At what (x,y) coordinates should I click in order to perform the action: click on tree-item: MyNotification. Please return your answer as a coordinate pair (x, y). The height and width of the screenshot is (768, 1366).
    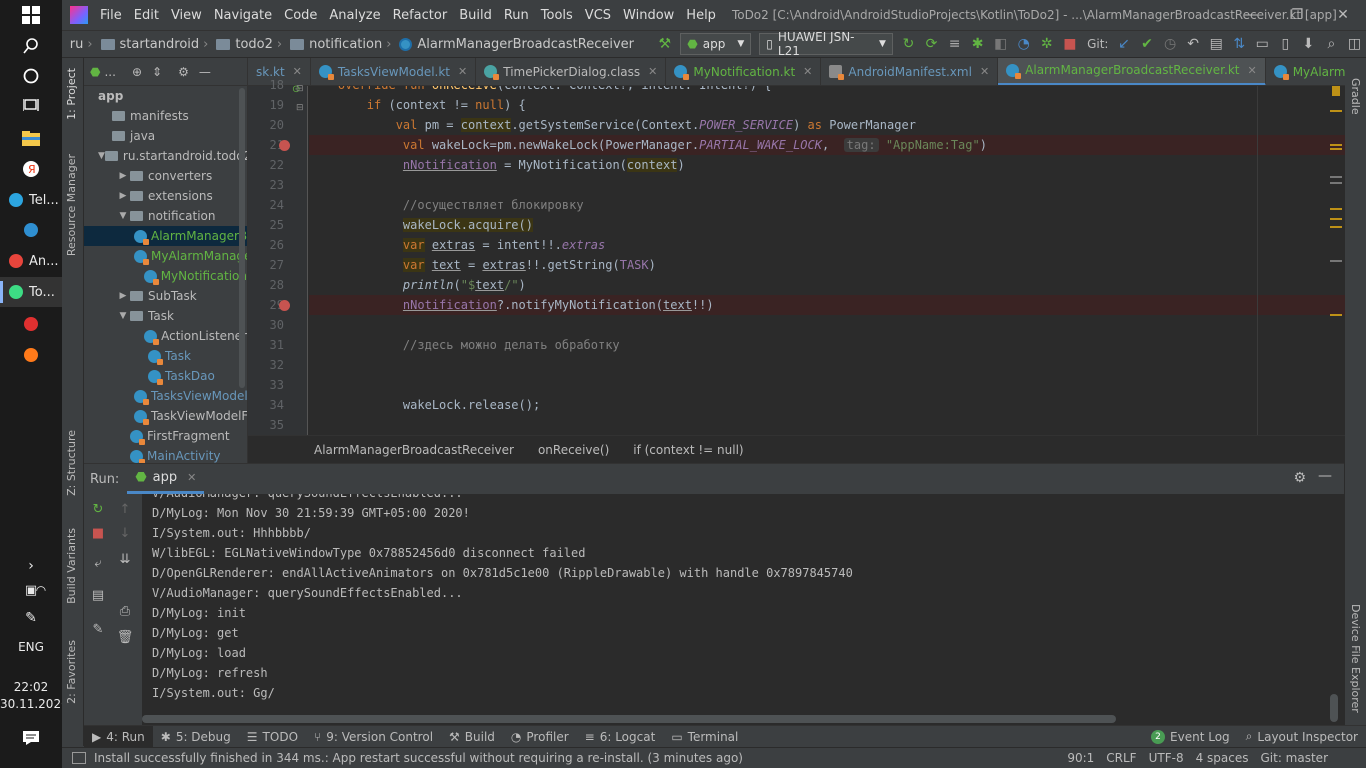
    Looking at the image, I should click on (165, 276).